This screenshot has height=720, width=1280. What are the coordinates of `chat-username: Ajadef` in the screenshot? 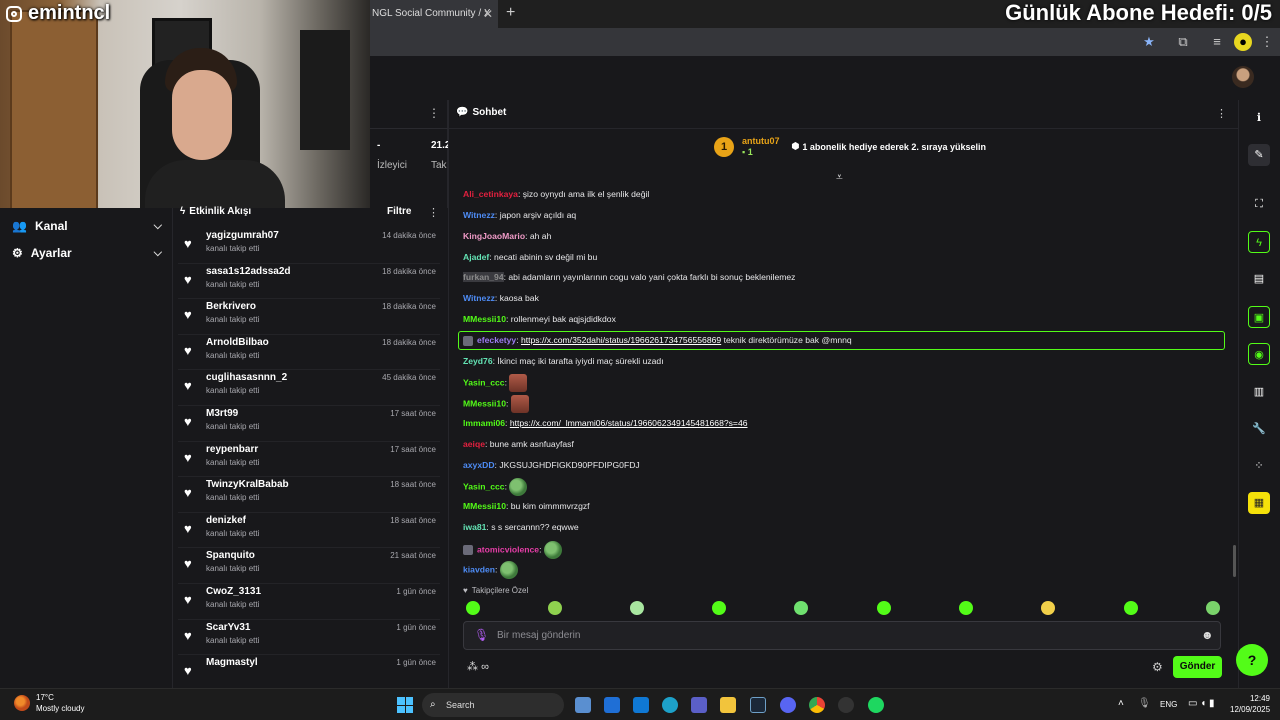 It's located at (476, 257).